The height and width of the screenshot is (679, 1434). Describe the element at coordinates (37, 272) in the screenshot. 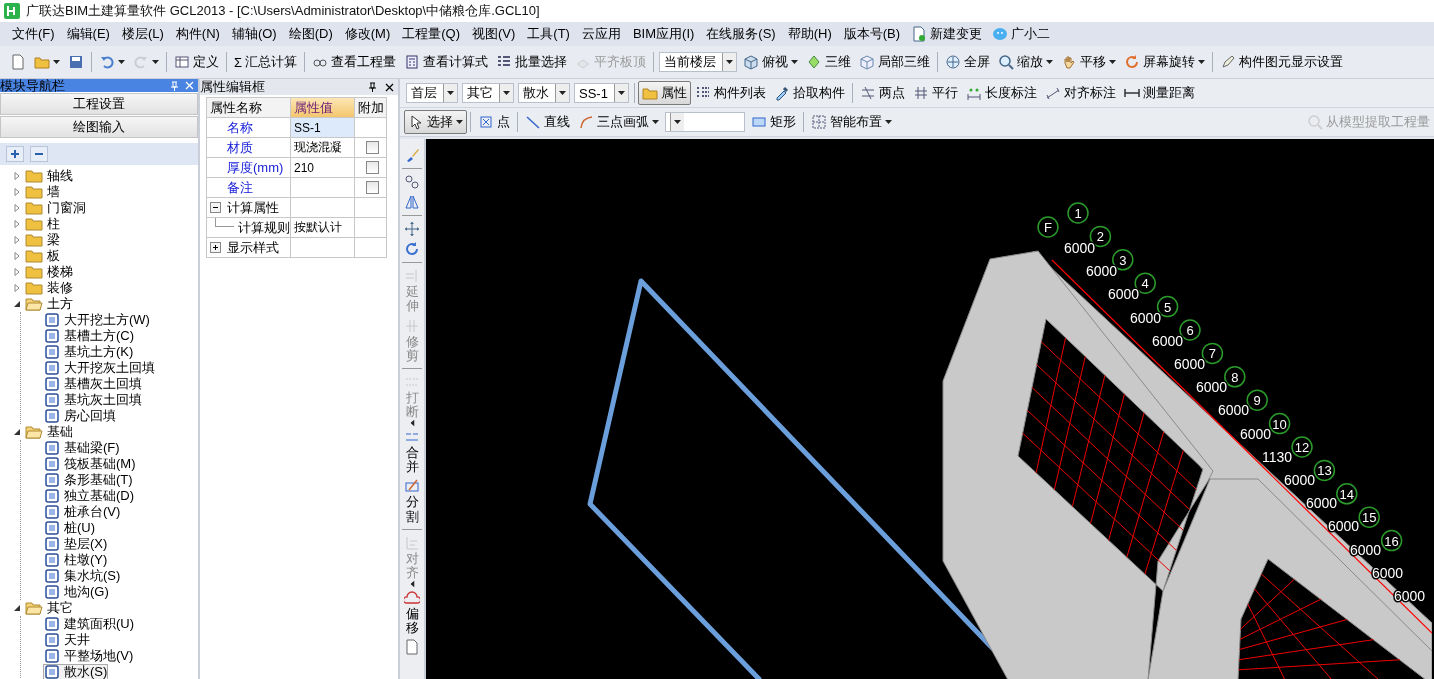

I see `tree-folder-item: 楼梯` at that location.